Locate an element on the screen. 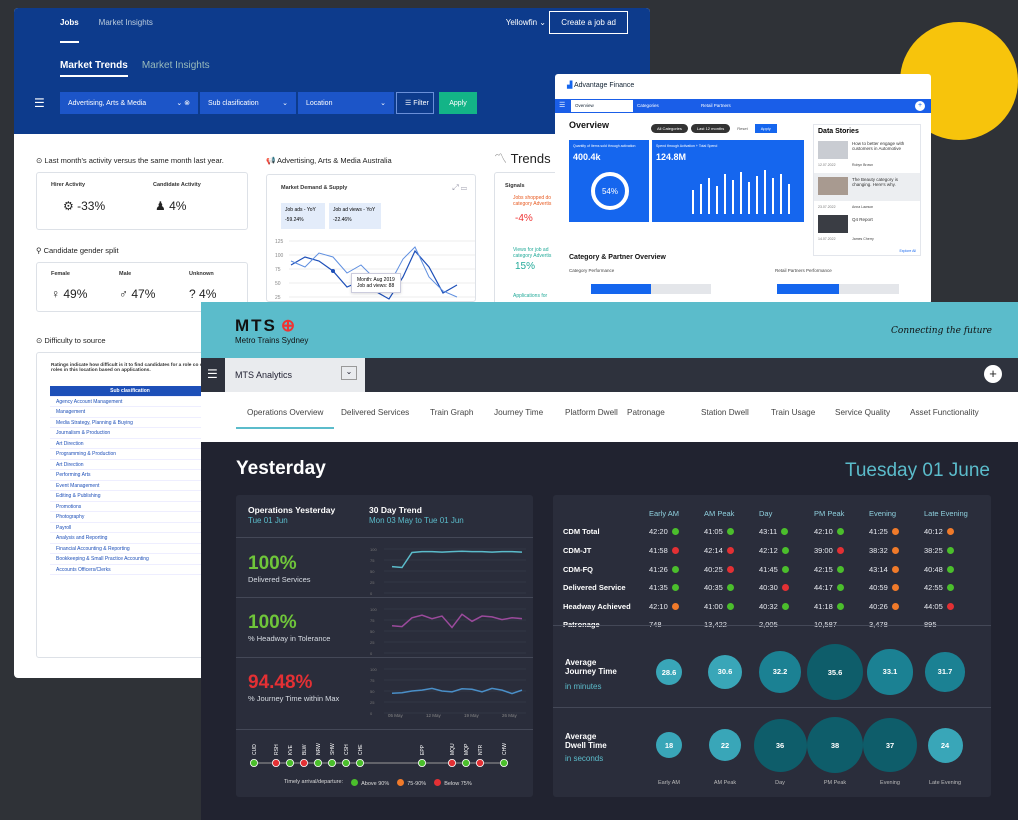 The width and height of the screenshot is (1018, 820). subclass-item: Analysis and Reporting is located at coordinates (127, 538).